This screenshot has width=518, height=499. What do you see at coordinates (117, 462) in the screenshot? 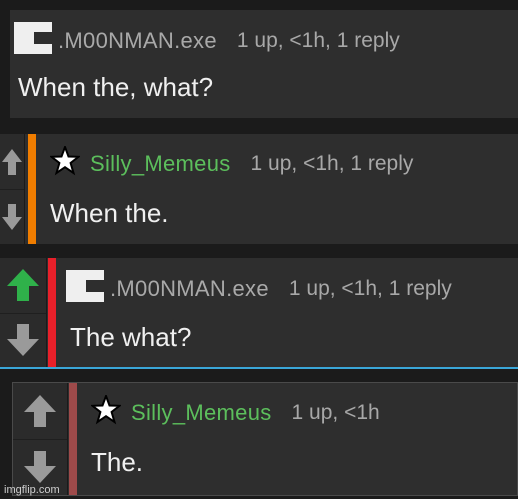
I see `comment-text: The.` at bounding box center [117, 462].